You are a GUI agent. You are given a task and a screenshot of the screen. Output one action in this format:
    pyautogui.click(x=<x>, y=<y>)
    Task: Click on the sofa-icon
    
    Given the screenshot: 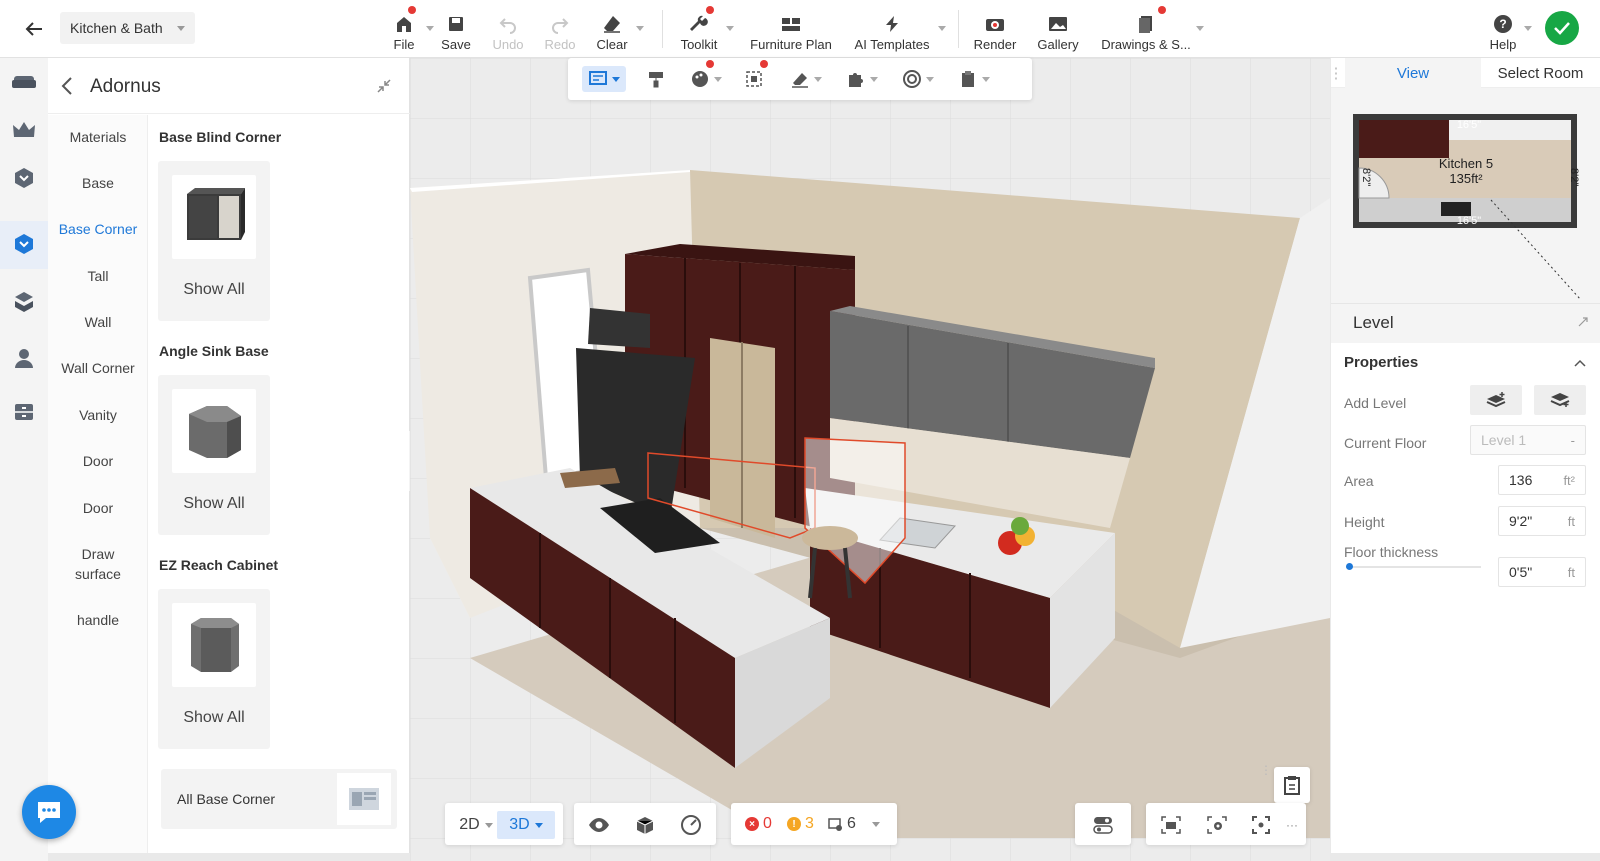 What is the action you would take?
    pyautogui.click(x=24, y=82)
    